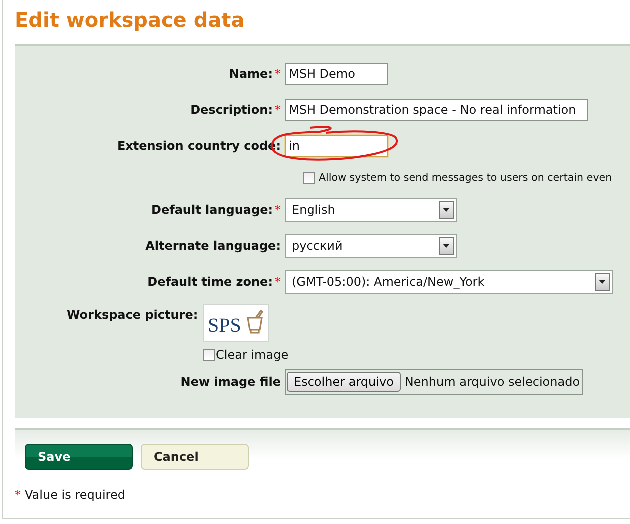 This screenshot has width=630, height=524. I want to click on checkbox-label: Allow system to send messages to users on certain even, so click(465, 178).